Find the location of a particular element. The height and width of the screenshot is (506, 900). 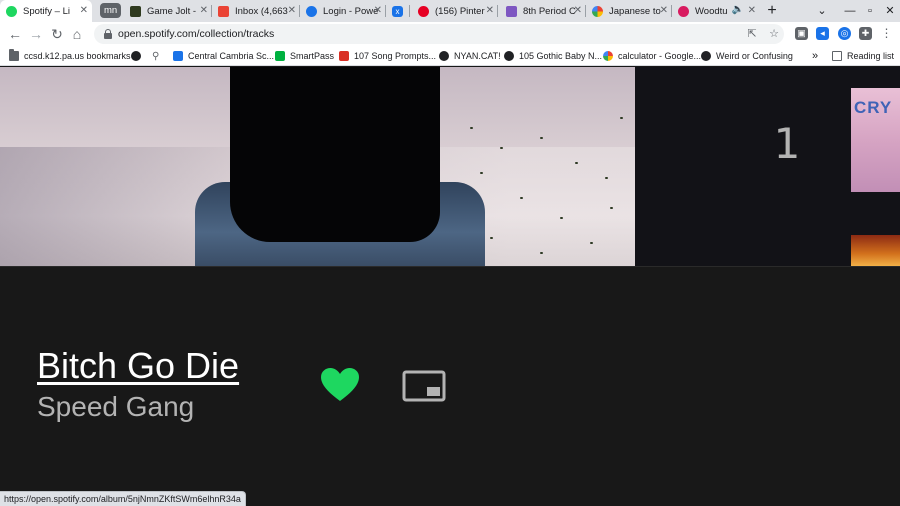

bookmark-label: NYAN.CAT! is located at coordinates (477, 56).